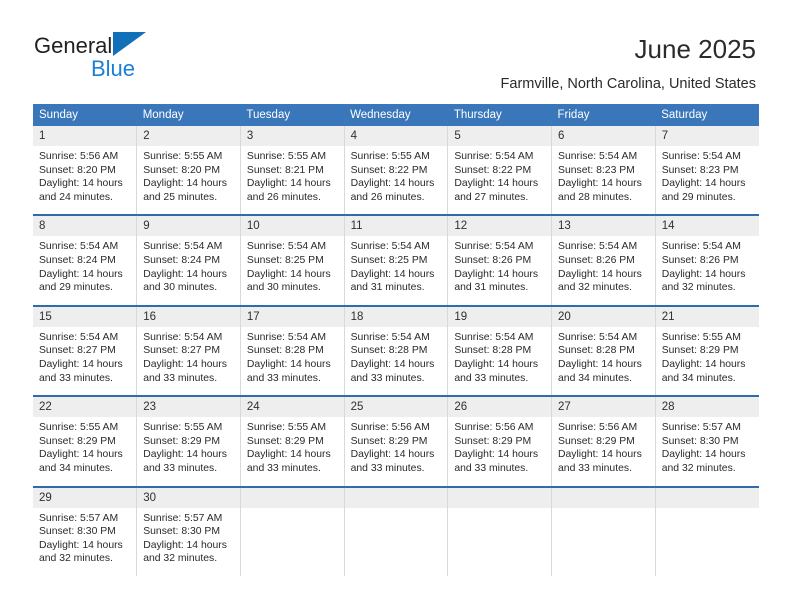  What do you see at coordinates (396, 407) in the screenshot?
I see `day-number: 25` at bounding box center [396, 407].